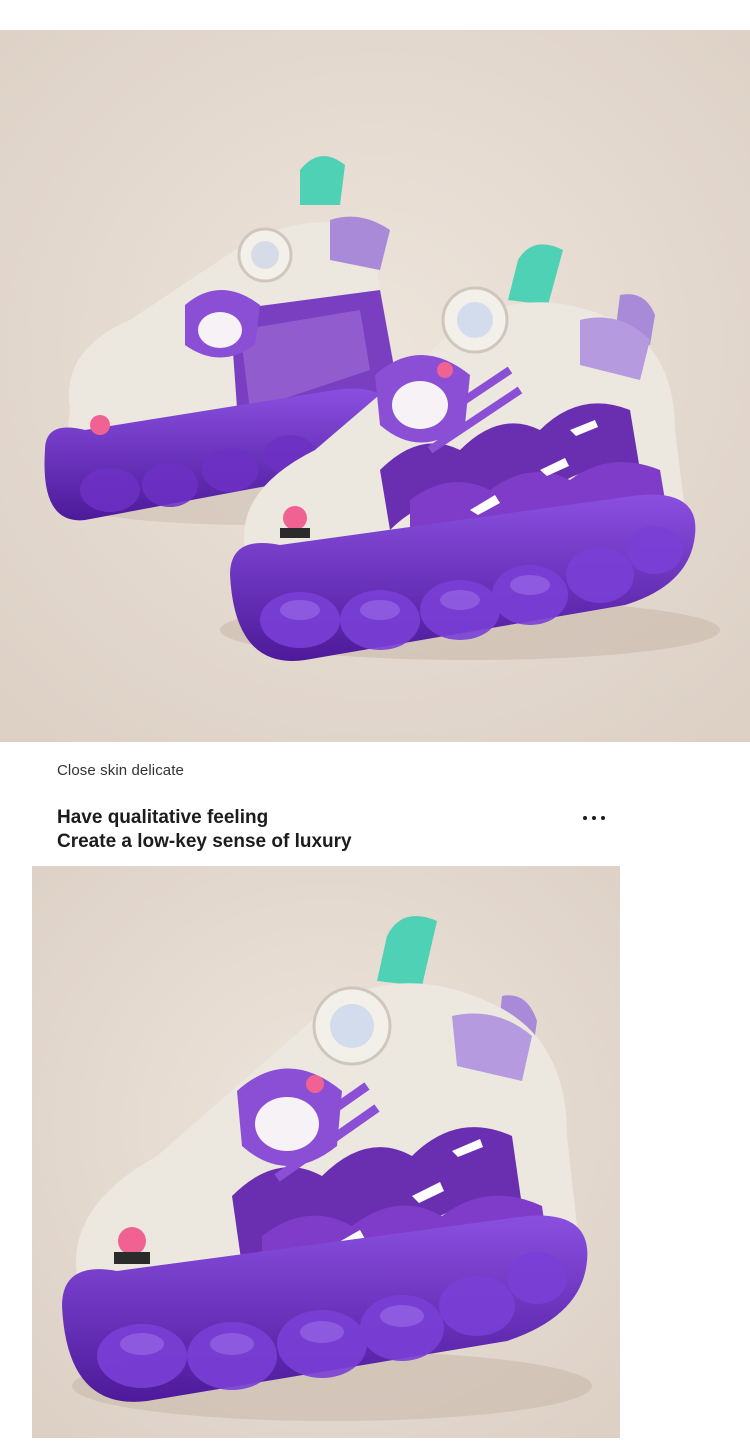 The width and height of the screenshot is (750, 1449). Describe the element at coordinates (120, 770) in the screenshot. I see `section-subtitle: Close skin delicate` at that location.